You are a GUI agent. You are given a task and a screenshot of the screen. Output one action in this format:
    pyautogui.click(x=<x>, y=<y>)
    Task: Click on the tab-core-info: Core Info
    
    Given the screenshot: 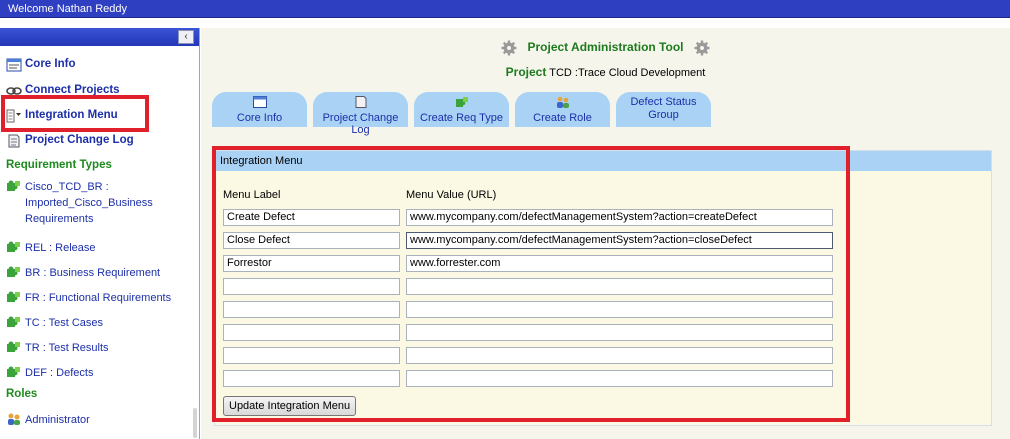 What is the action you would take?
    pyautogui.click(x=259, y=109)
    